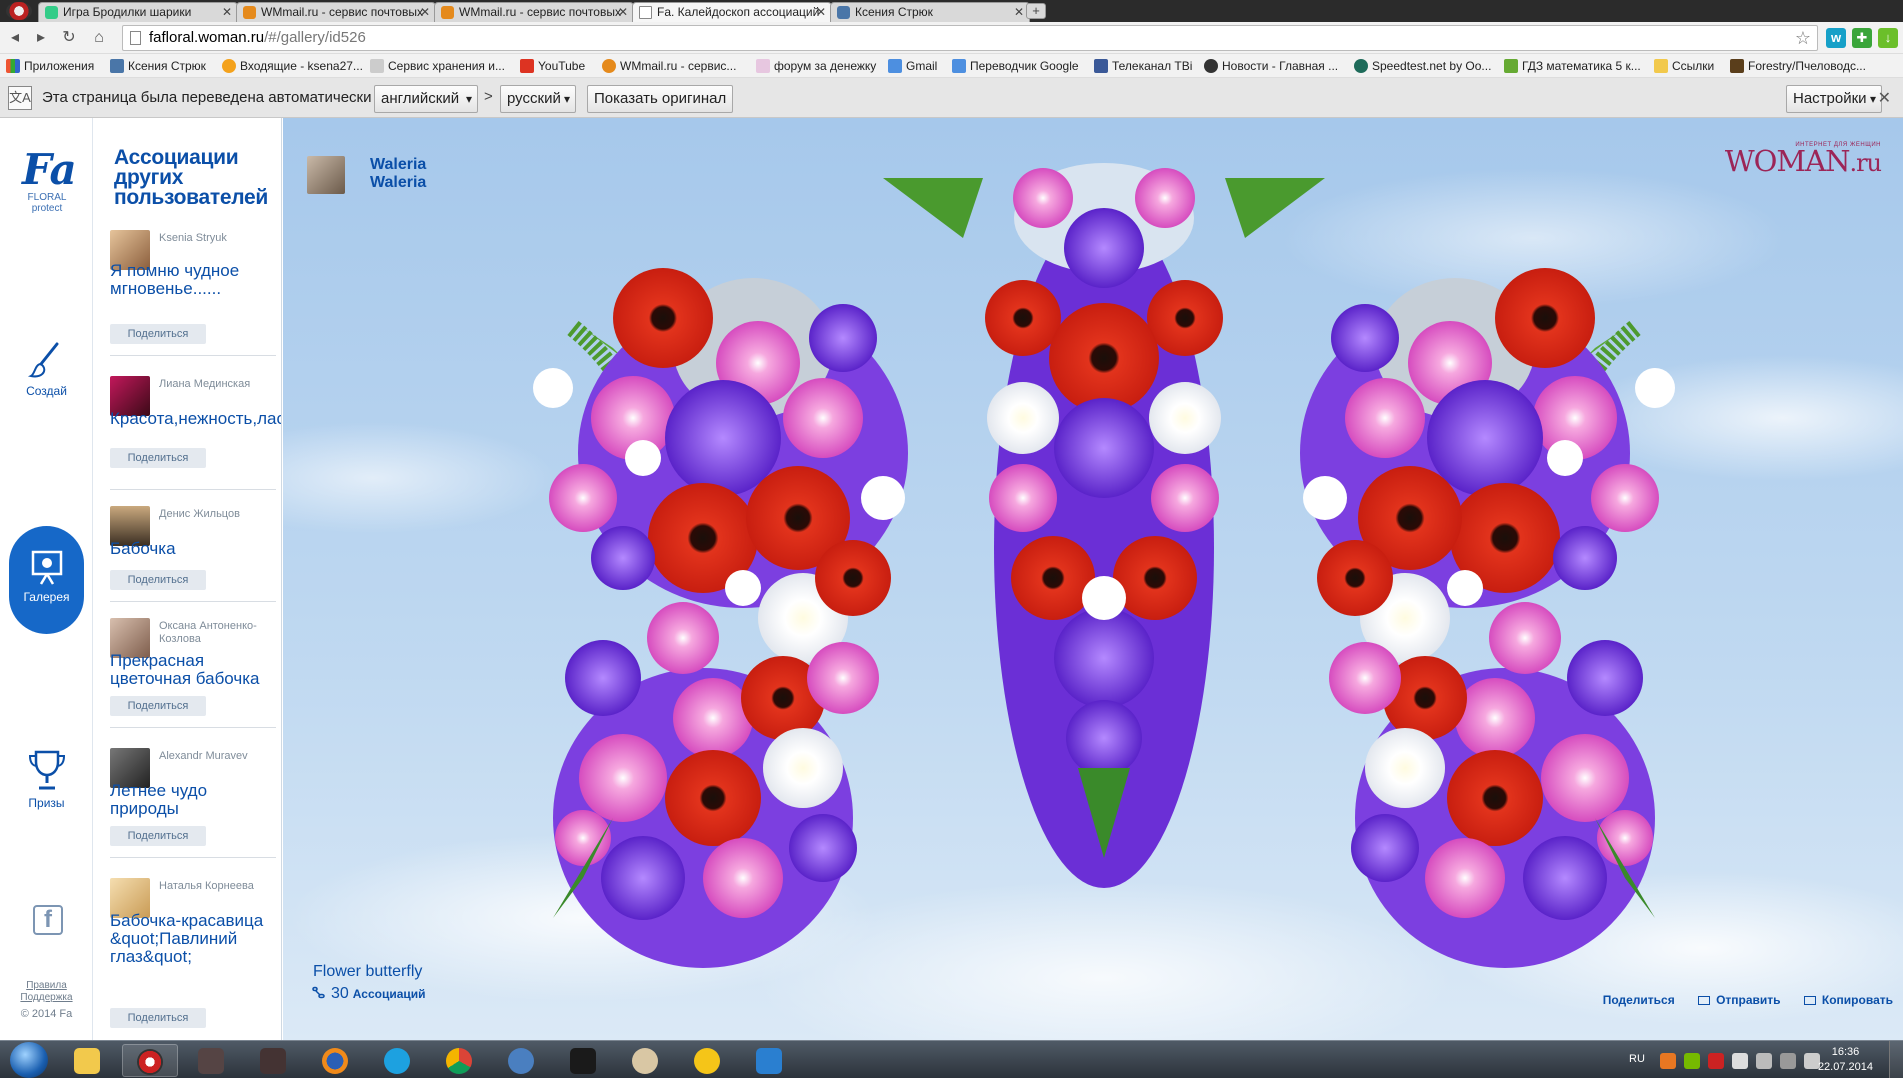  What do you see at coordinates (1036, 11) in the screenshot?
I see `new-tab-button: +` at bounding box center [1036, 11].